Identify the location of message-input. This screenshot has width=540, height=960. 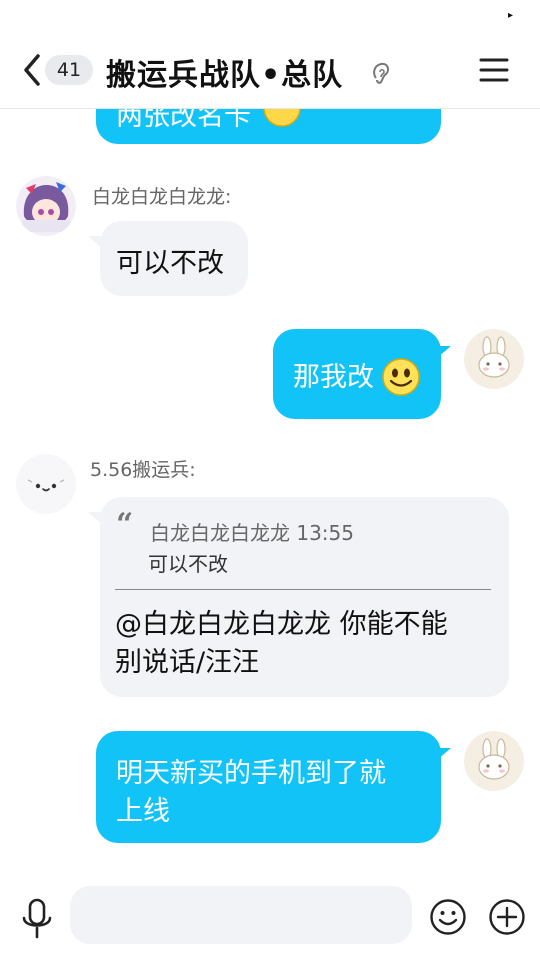
(241, 915).